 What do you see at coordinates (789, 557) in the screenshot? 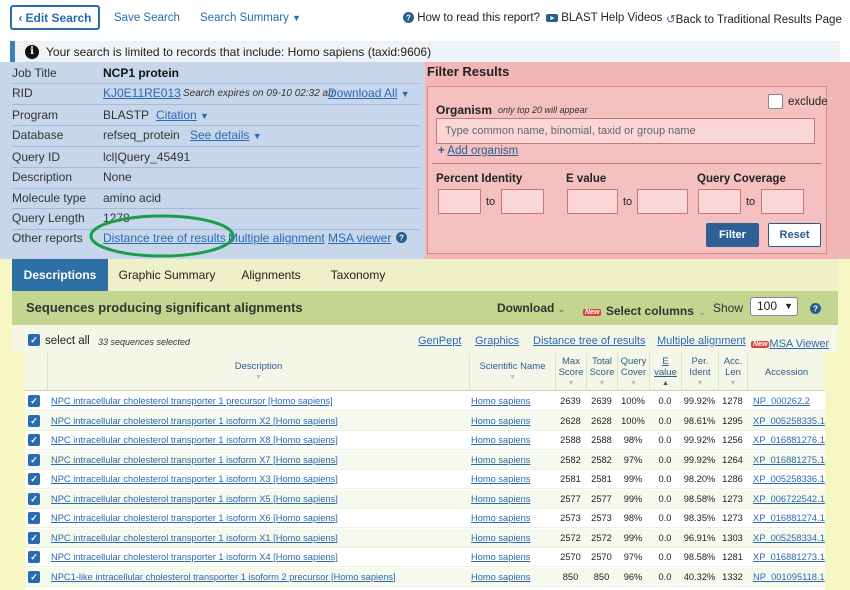
I see `accession-link: XP_016881273.1` at bounding box center [789, 557].